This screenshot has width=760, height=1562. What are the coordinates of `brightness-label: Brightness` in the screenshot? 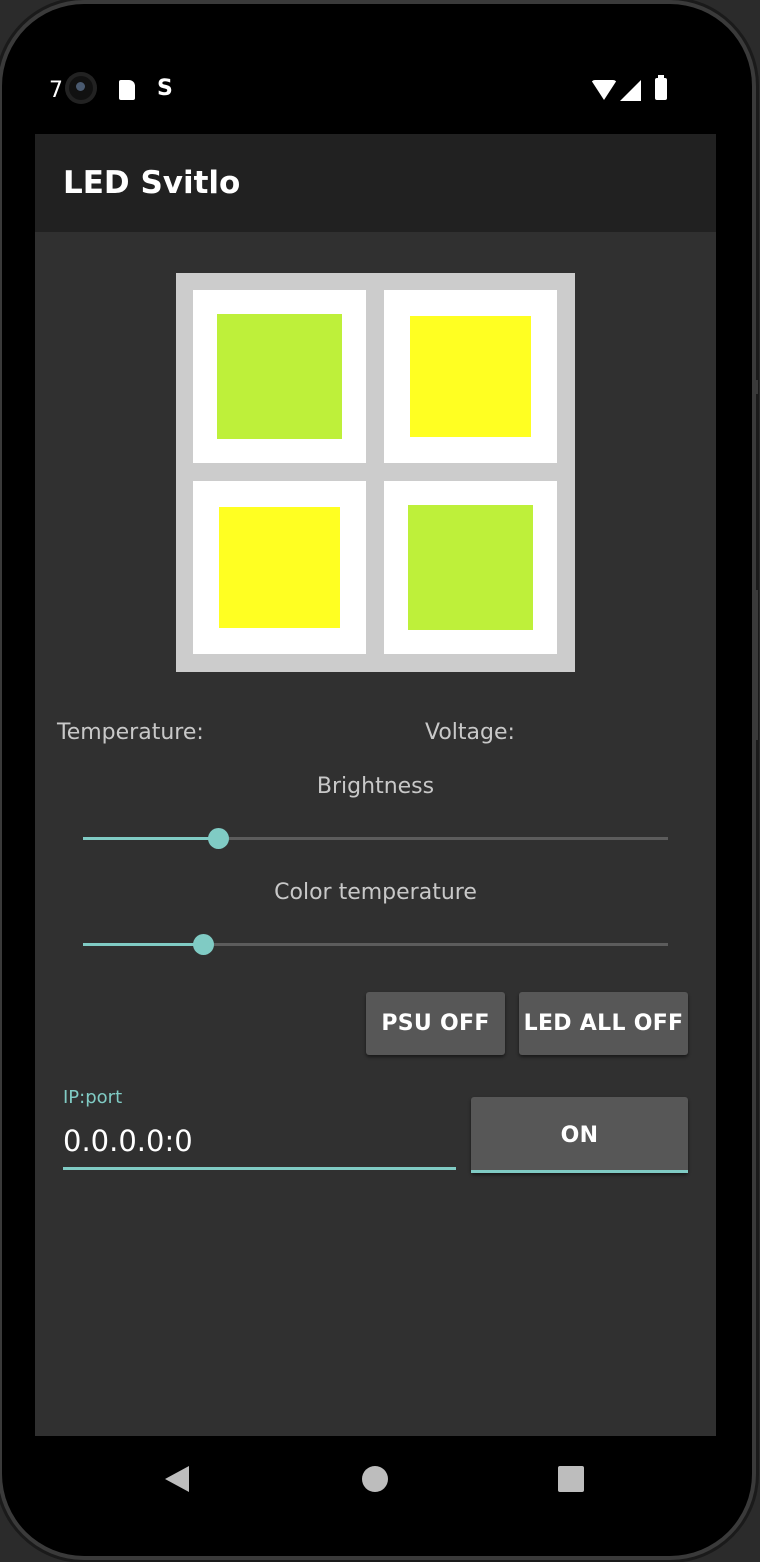 It's located at (375, 786).